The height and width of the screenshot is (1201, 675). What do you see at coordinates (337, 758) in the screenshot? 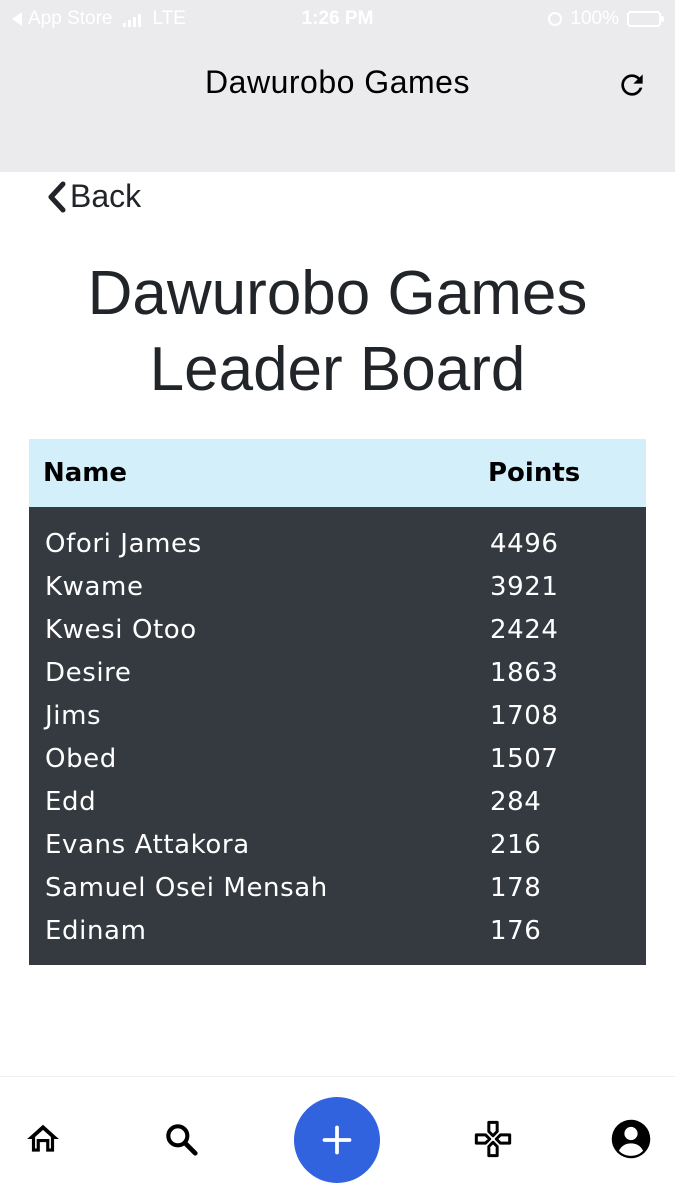
I see `table-row: Obed 1507` at bounding box center [337, 758].